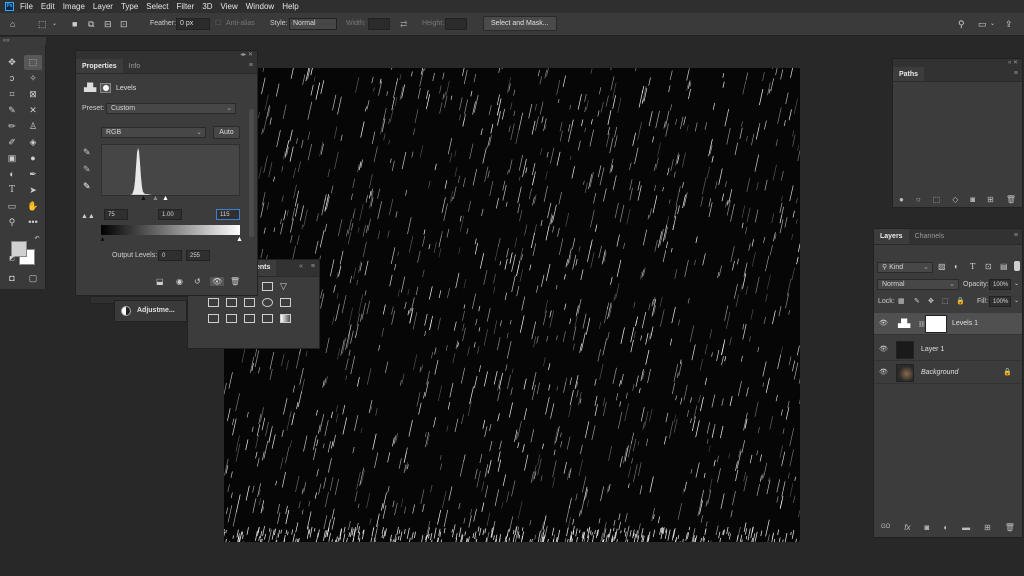 The image size is (1024, 576). I want to click on output-white-field: 255, so click(198, 255).